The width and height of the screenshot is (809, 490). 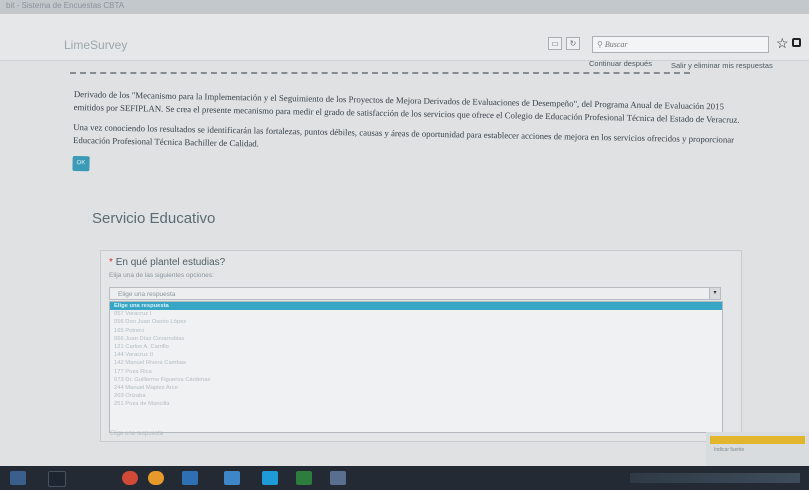 What do you see at coordinates (416, 355) in the screenshot?
I see `option-item: 144 Veracruz II` at bounding box center [416, 355].